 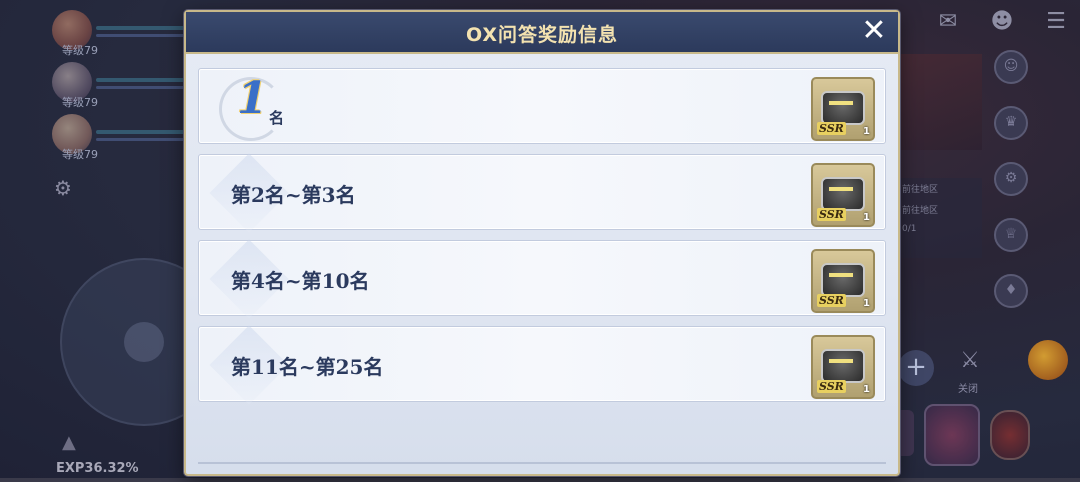 I want to click on dialog-header: OX问答奖励信息 ✕, so click(x=542, y=33).